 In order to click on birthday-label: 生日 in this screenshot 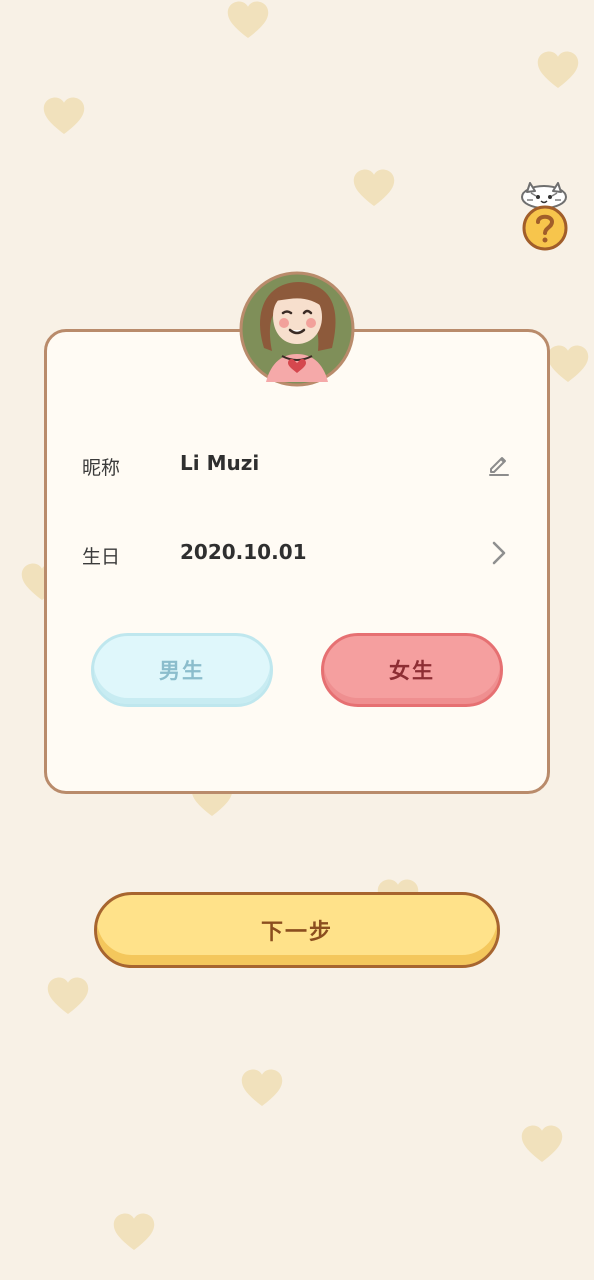, I will do `click(101, 557)`.